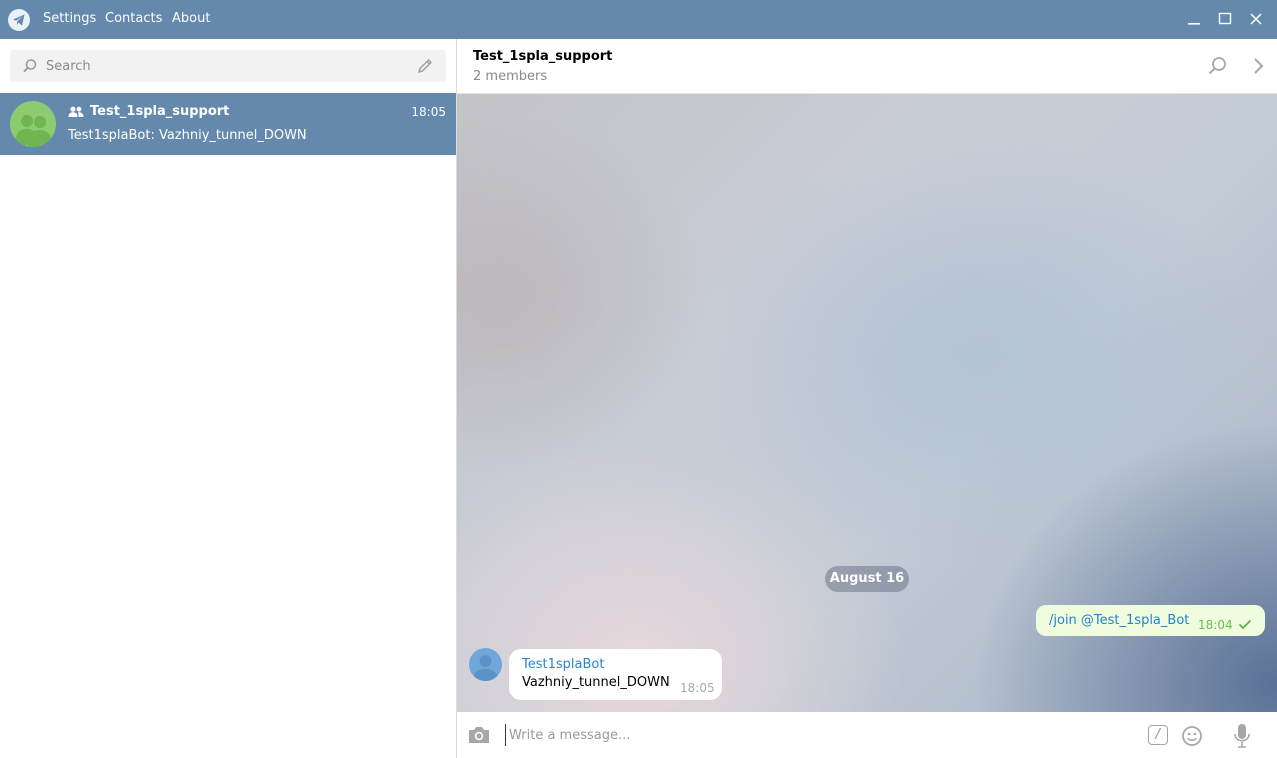 The height and width of the screenshot is (758, 1277). I want to click on menu-about: About, so click(191, 19).